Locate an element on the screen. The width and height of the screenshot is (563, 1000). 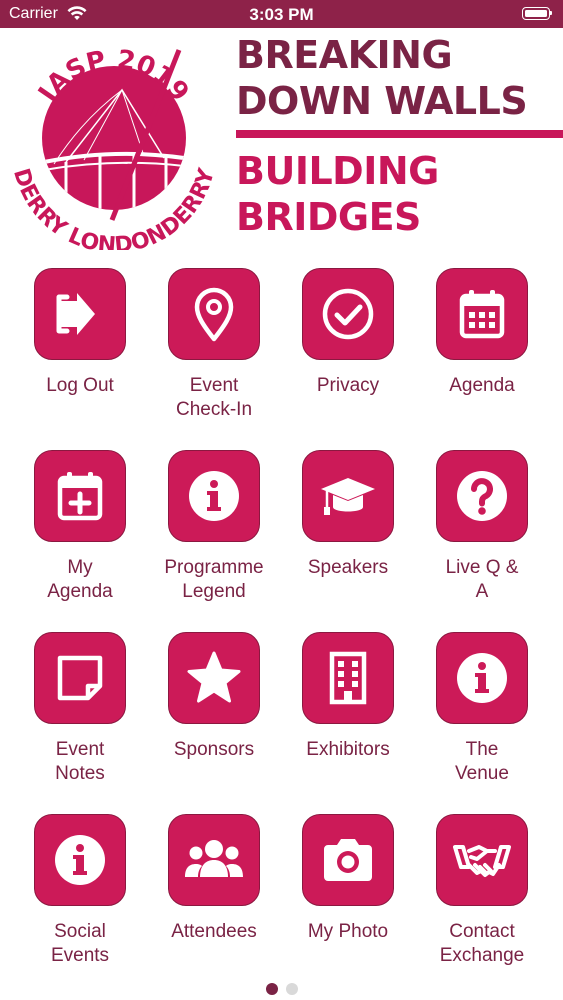
menu-tile-label: Social Events is located at coordinates (80, 944).